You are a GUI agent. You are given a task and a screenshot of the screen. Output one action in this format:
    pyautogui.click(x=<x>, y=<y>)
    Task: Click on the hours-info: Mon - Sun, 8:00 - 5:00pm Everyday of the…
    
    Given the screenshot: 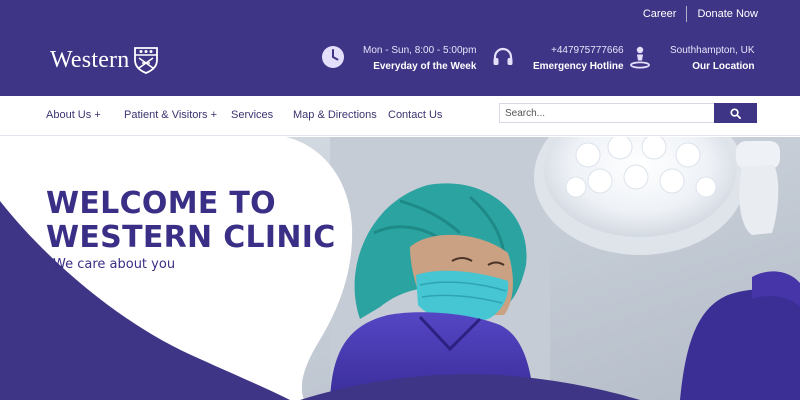 What is the action you would take?
    pyautogui.click(x=398, y=59)
    